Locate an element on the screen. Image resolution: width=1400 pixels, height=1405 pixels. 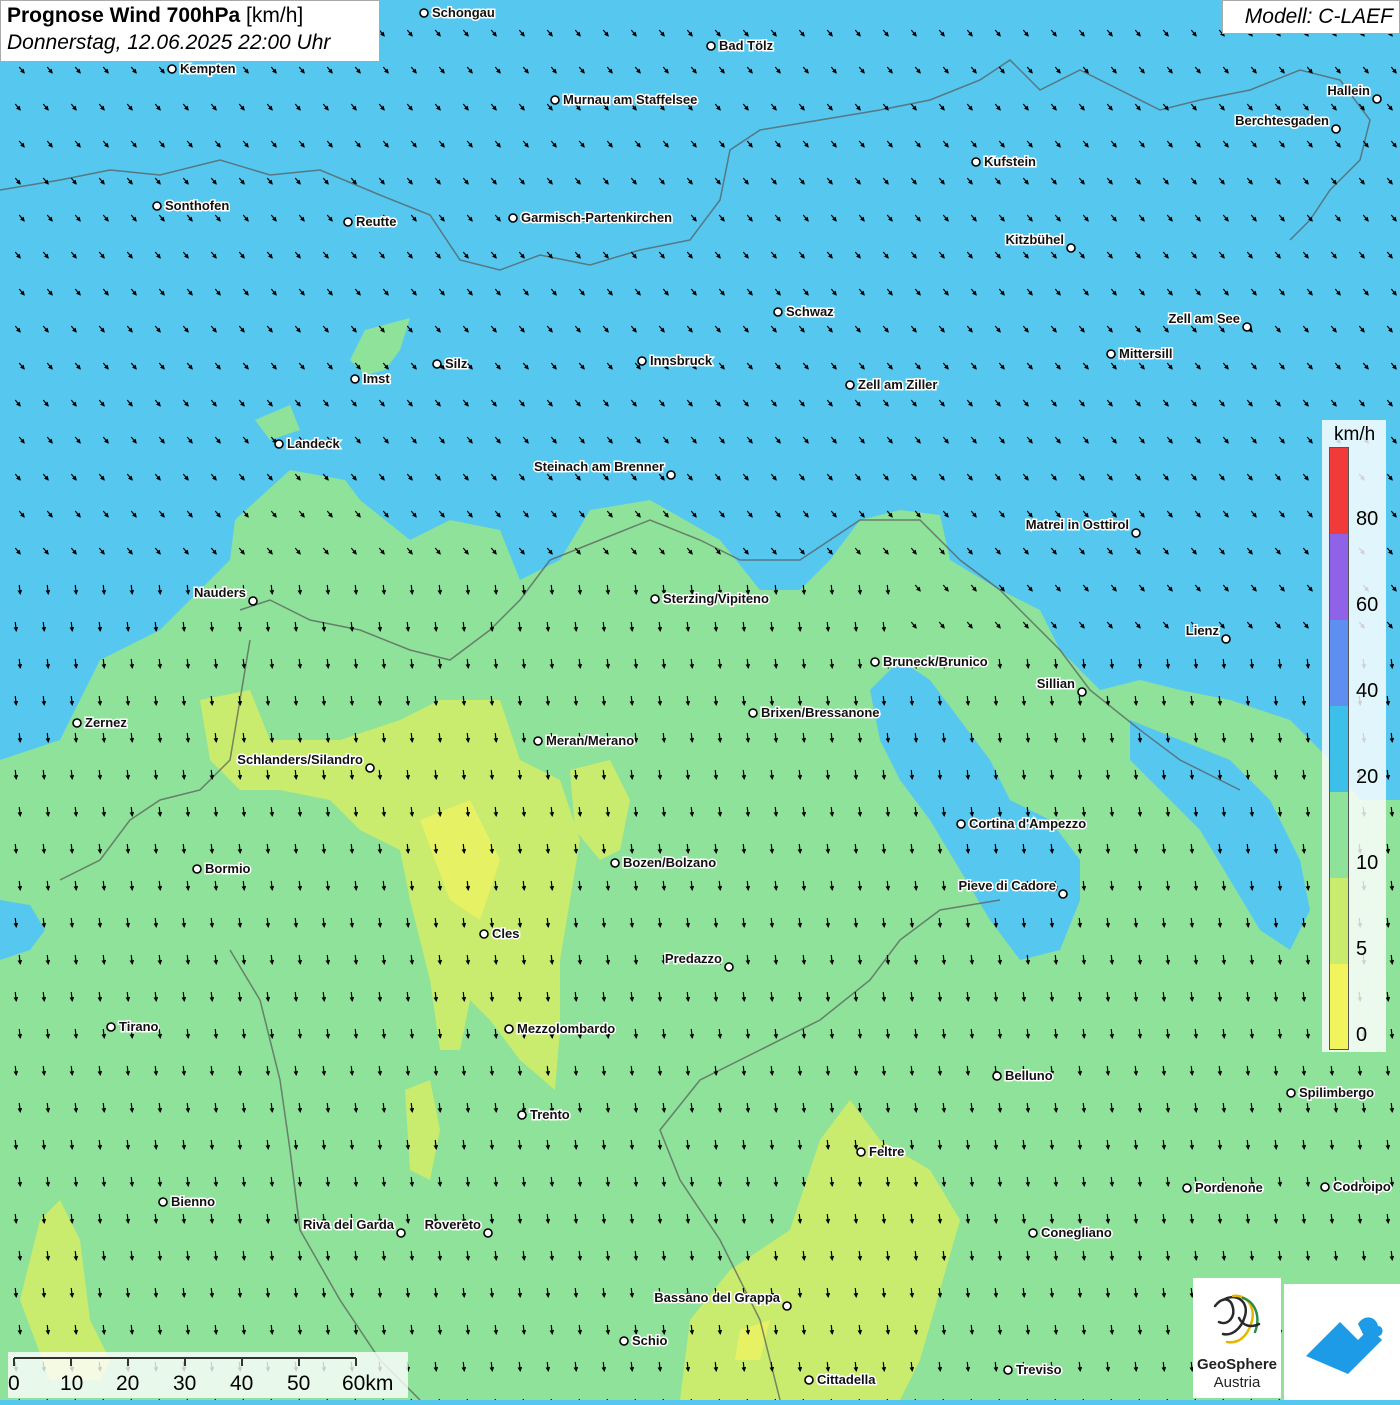
city-label: Garmisch-Partenkirchen is located at coordinates (596, 217).